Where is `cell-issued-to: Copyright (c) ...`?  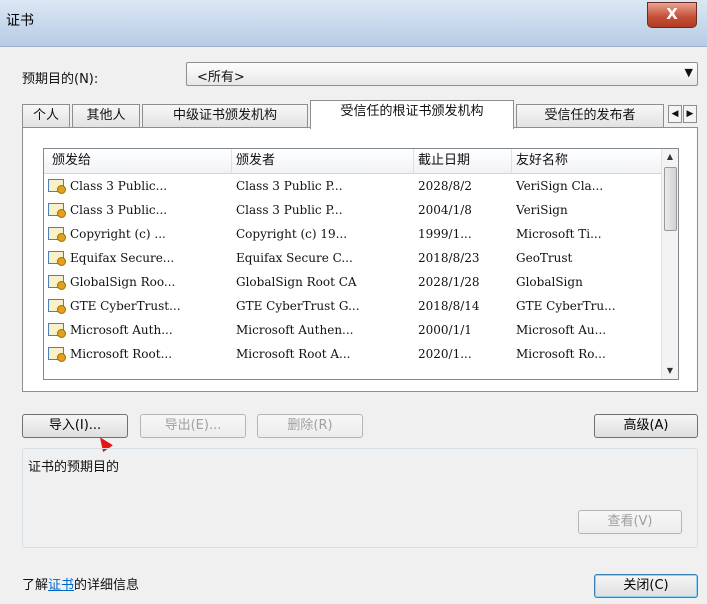
cell-issued-to: Copyright (c) ... is located at coordinates (118, 234).